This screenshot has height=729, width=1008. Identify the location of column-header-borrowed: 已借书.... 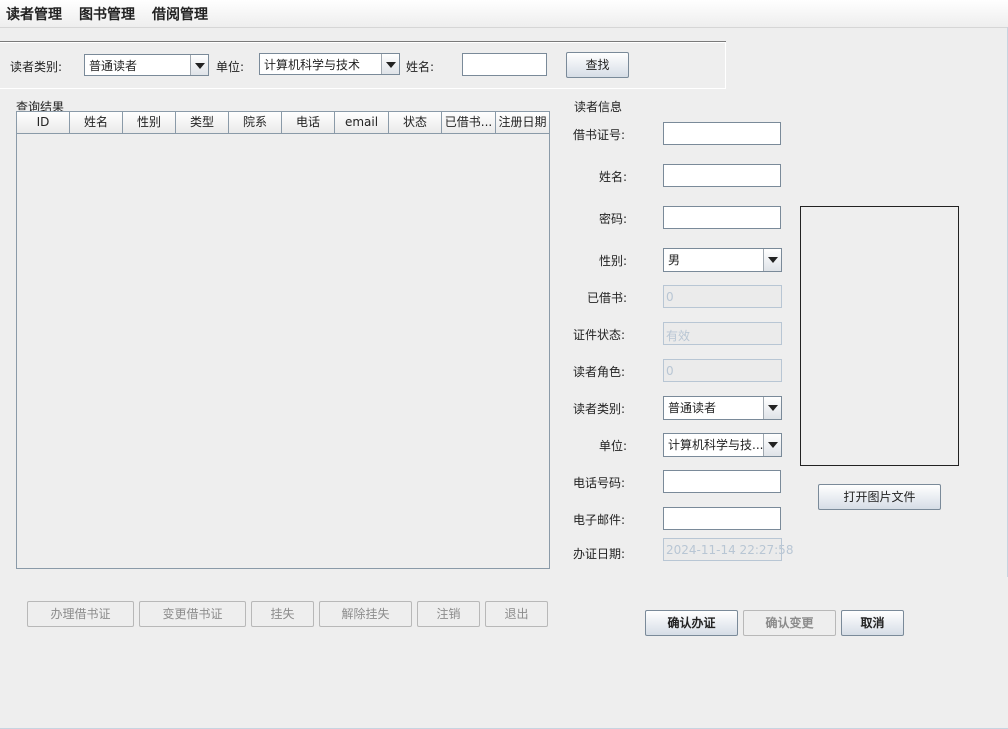
(469, 122).